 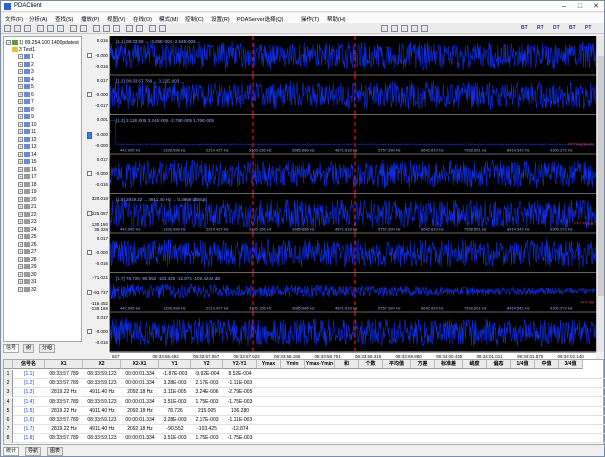 I want to click on column-header: Y2, so click(x=207, y=364).